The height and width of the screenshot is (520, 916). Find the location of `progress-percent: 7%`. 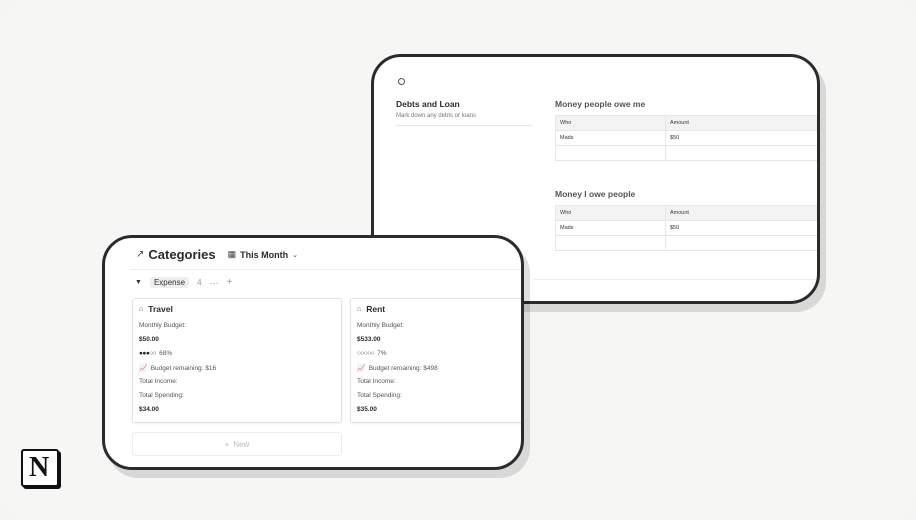

progress-percent: 7% is located at coordinates (382, 353).